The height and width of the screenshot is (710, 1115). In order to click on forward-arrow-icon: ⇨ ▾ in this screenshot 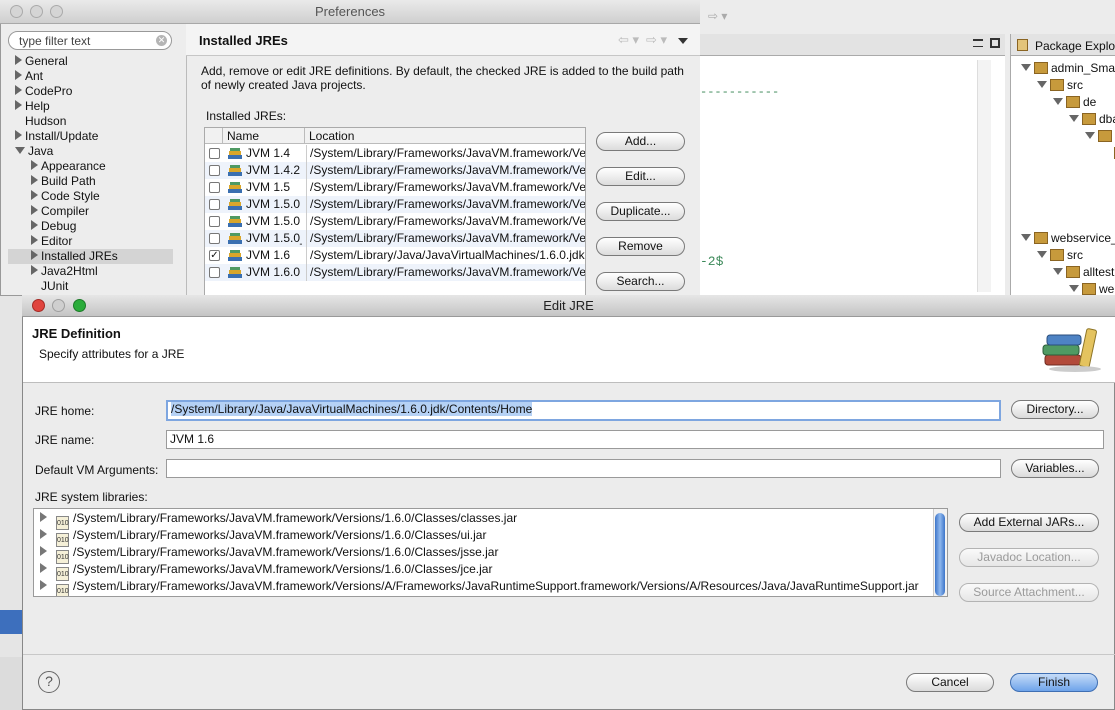, I will do `click(656, 40)`.